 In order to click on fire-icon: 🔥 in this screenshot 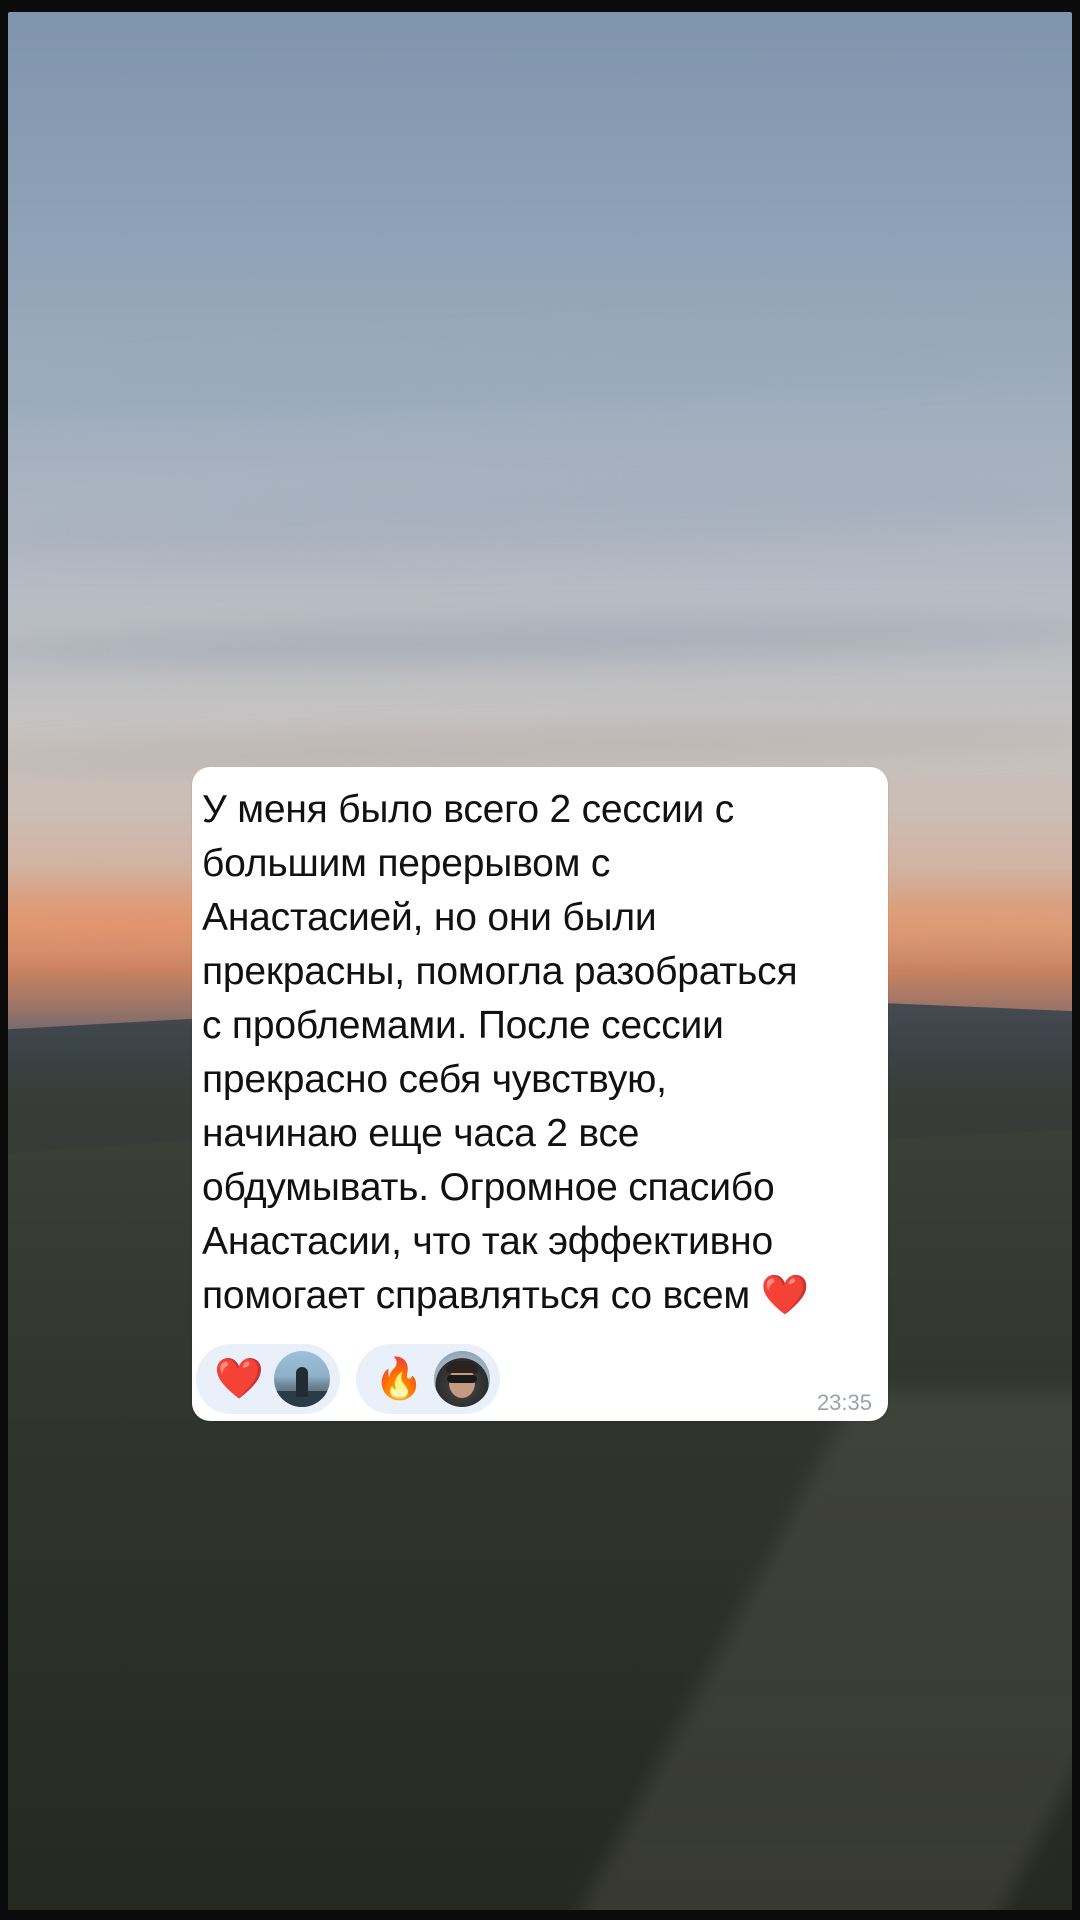, I will do `click(399, 1379)`.